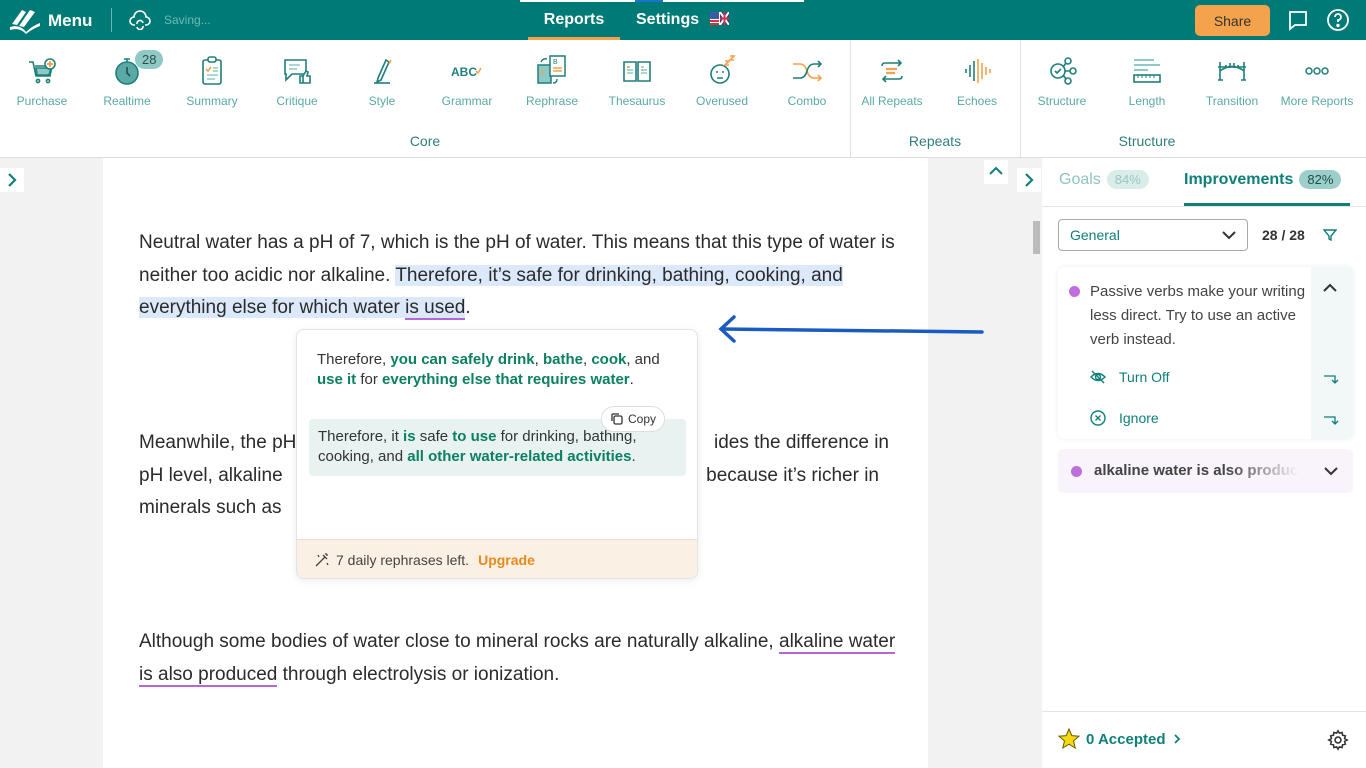  What do you see at coordinates (1331, 420) in the screenshot?
I see `ignore-arrow-icon` at bounding box center [1331, 420].